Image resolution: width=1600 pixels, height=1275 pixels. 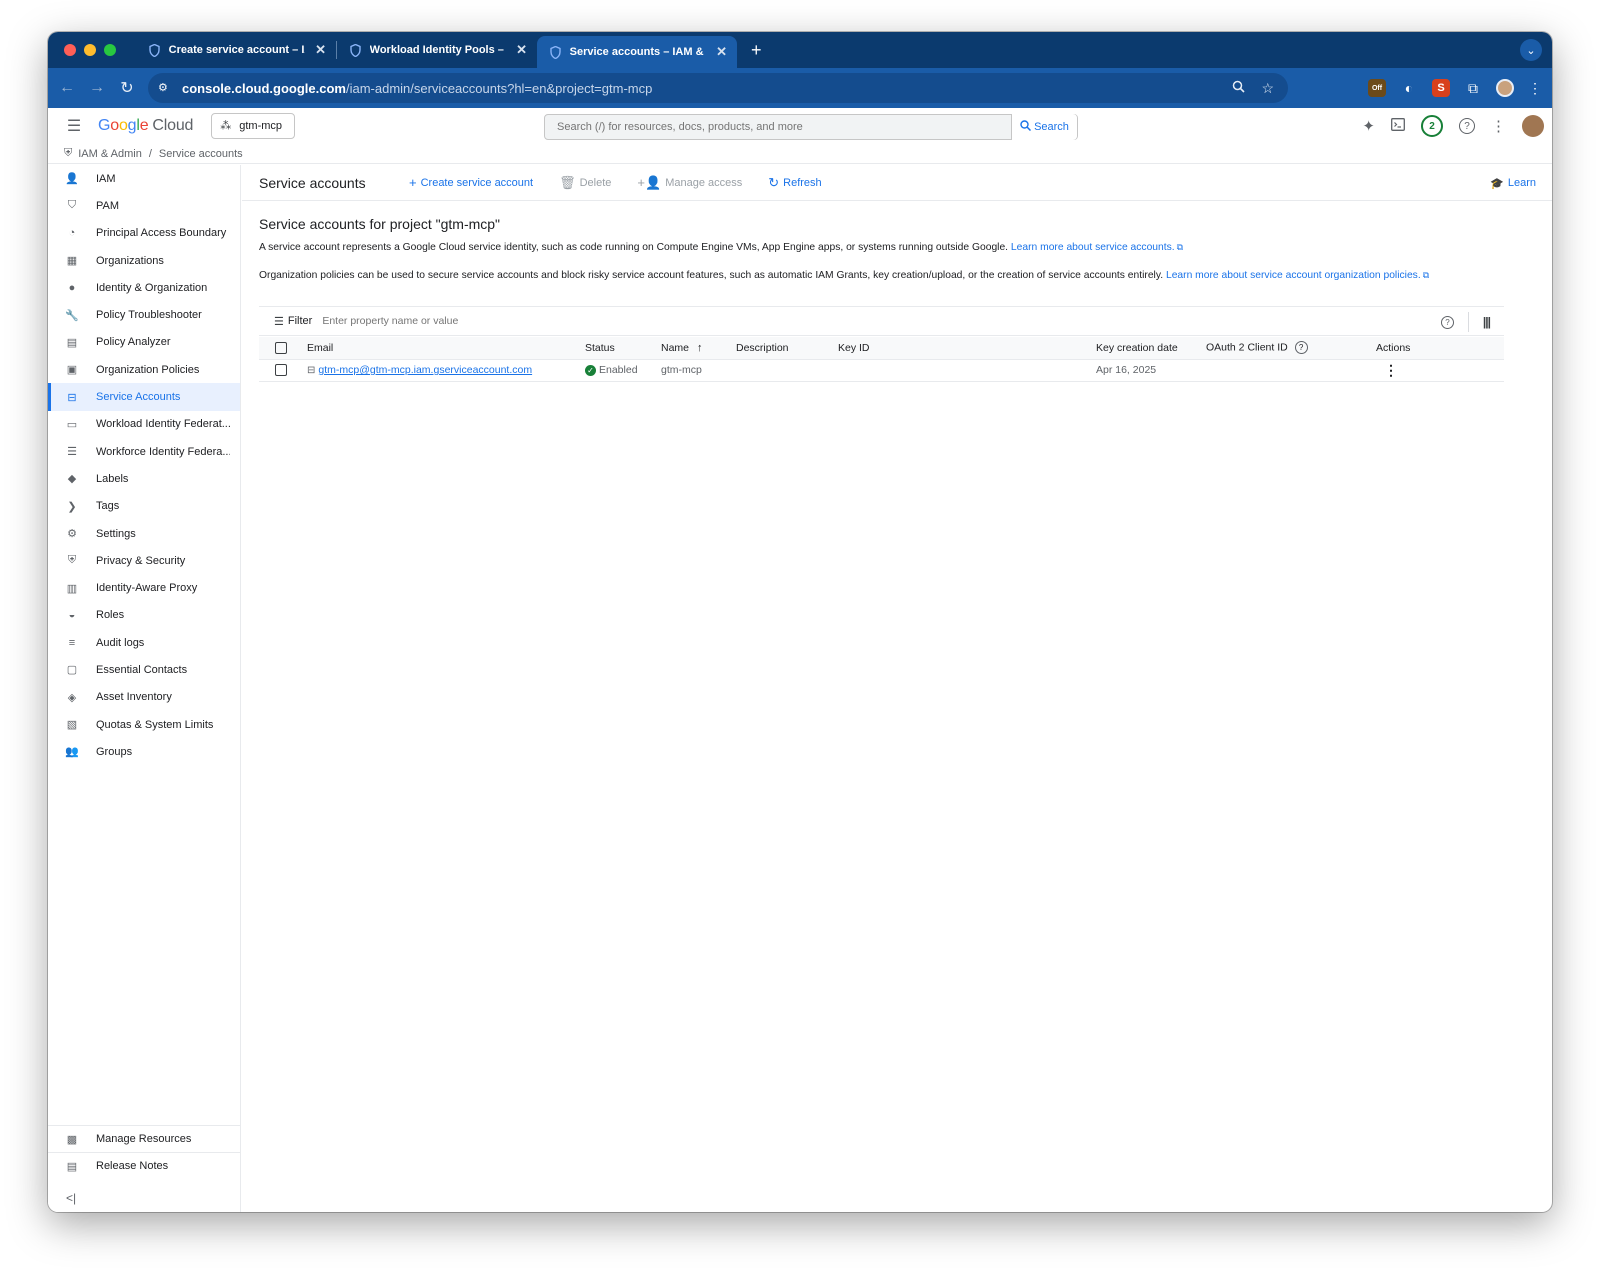 What do you see at coordinates (1531, 50) in the screenshot?
I see `chevron-down-icon: ⌄` at bounding box center [1531, 50].